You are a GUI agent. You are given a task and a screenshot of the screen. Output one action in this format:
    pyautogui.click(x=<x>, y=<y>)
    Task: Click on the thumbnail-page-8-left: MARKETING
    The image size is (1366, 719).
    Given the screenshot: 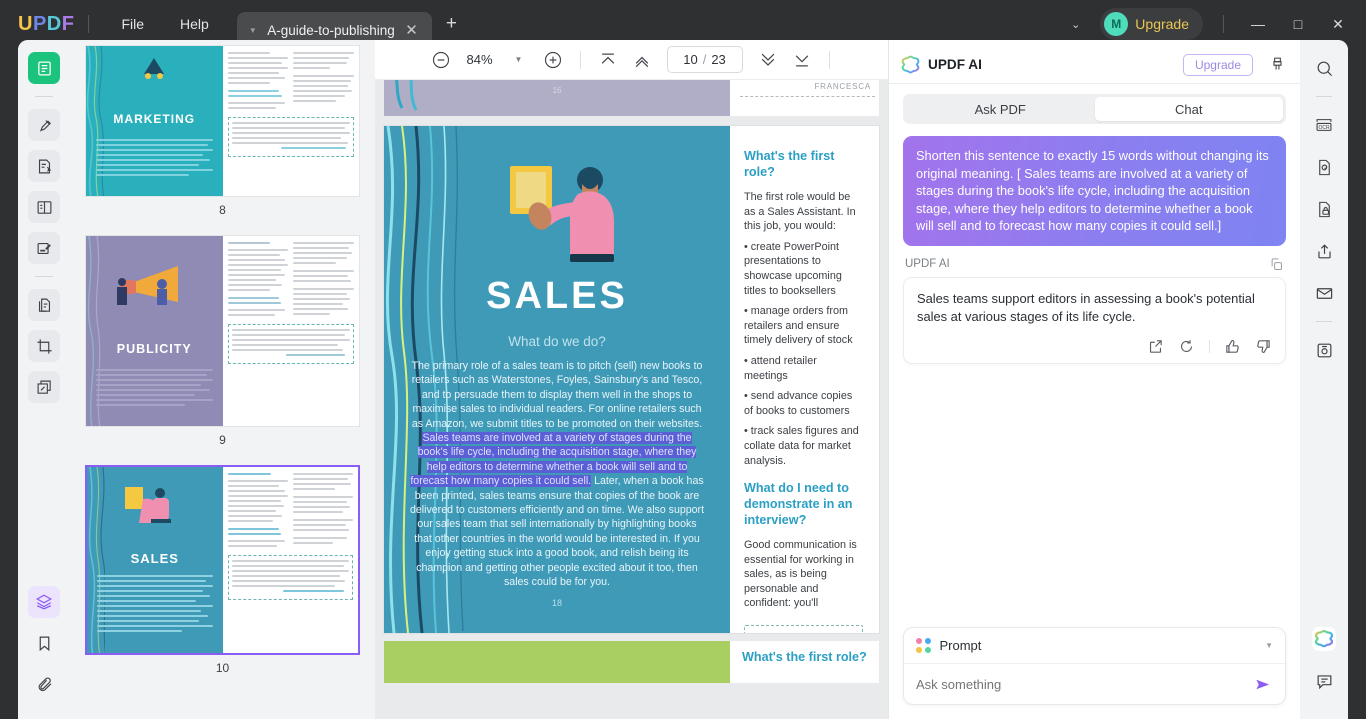 What is the action you would take?
    pyautogui.click(x=154, y=121)
    